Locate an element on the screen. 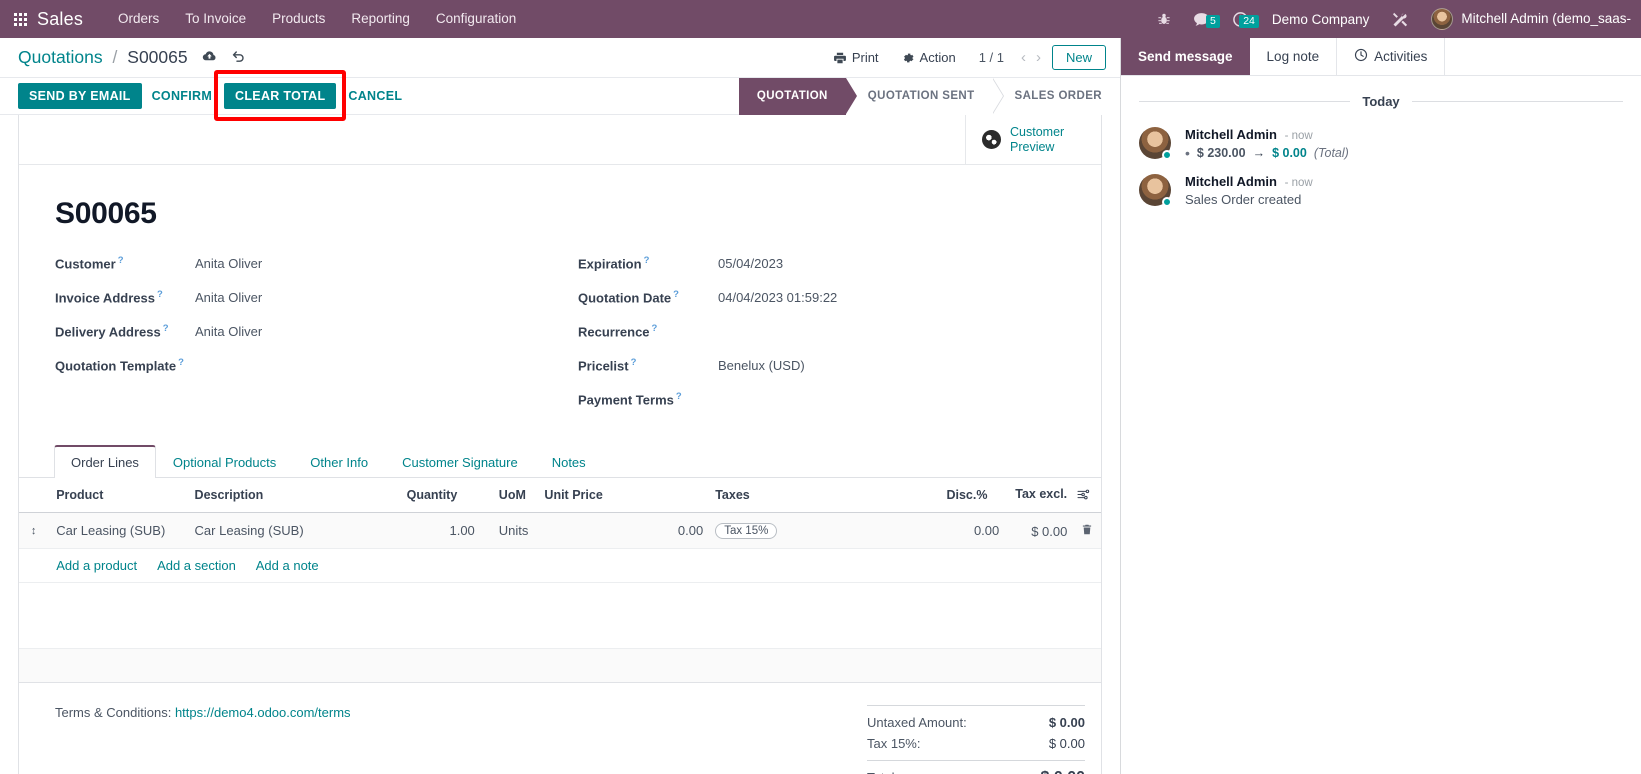  tracking-value-change: • $ 230.00 → $ 0.00 (Total) is located at coordinates (1267, 153).